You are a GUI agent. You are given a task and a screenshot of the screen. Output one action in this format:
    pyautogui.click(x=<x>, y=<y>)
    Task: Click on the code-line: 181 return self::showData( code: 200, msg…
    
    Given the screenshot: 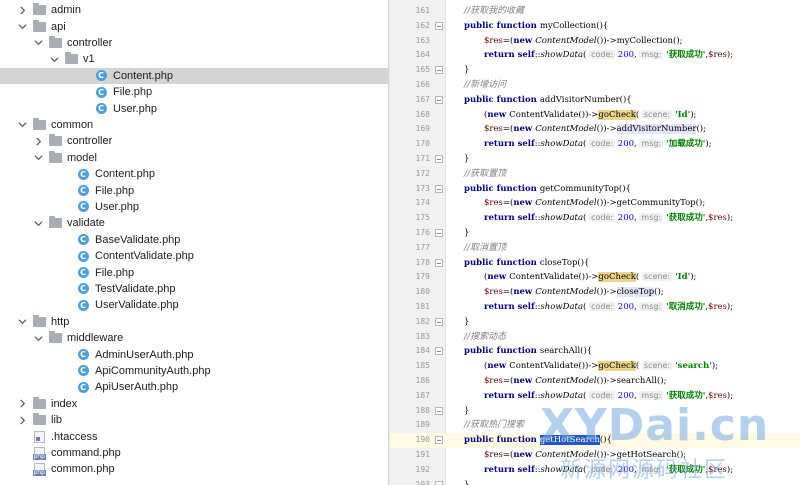 What is the action you would take?
    pyautogui.click(x=595, y=307)
    